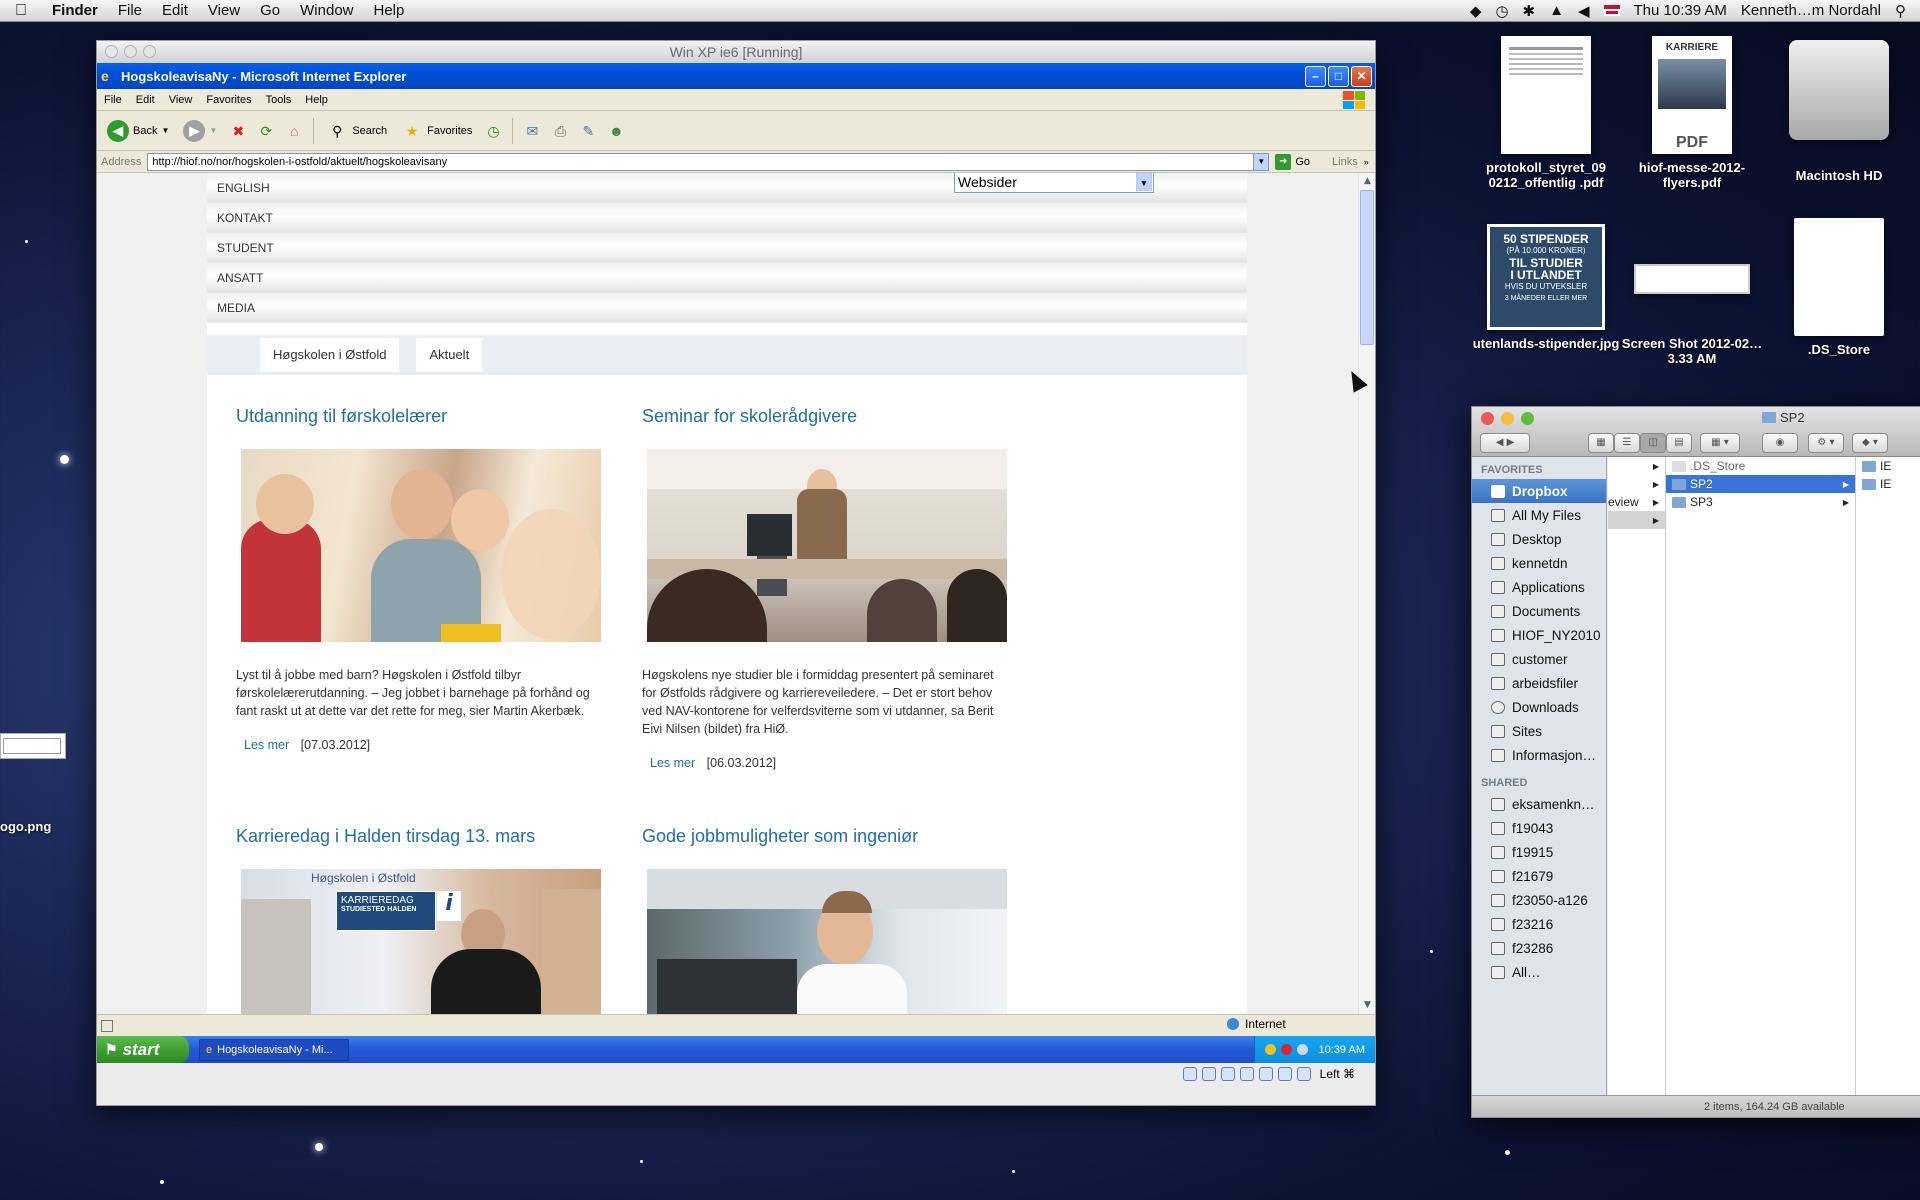 This screenshot has height=1200, width=1920. What do you see at coordinates (1507, 418) in the screenshot?
I see `minimize-light-icon` at bounding box center [1507, 418].